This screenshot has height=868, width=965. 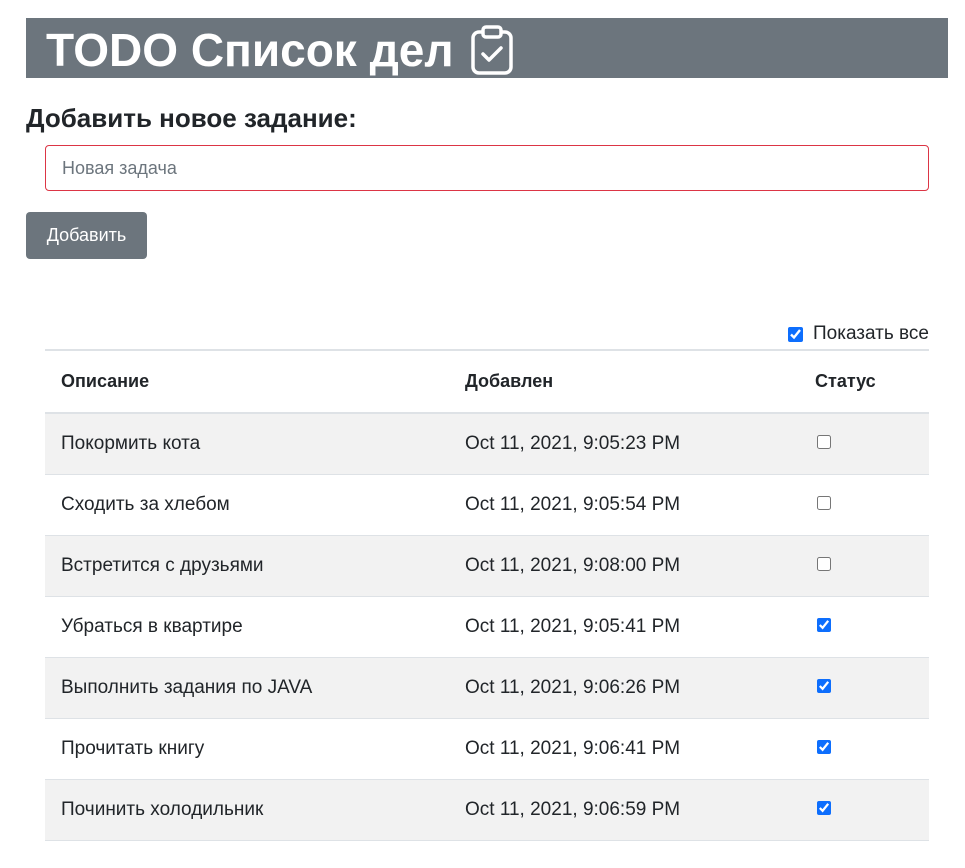 What do you see at coordinates (191, 118) in the screenshot?
I see `add-task-heading: Добавить новое задание:` at bounding box center [191, 118].